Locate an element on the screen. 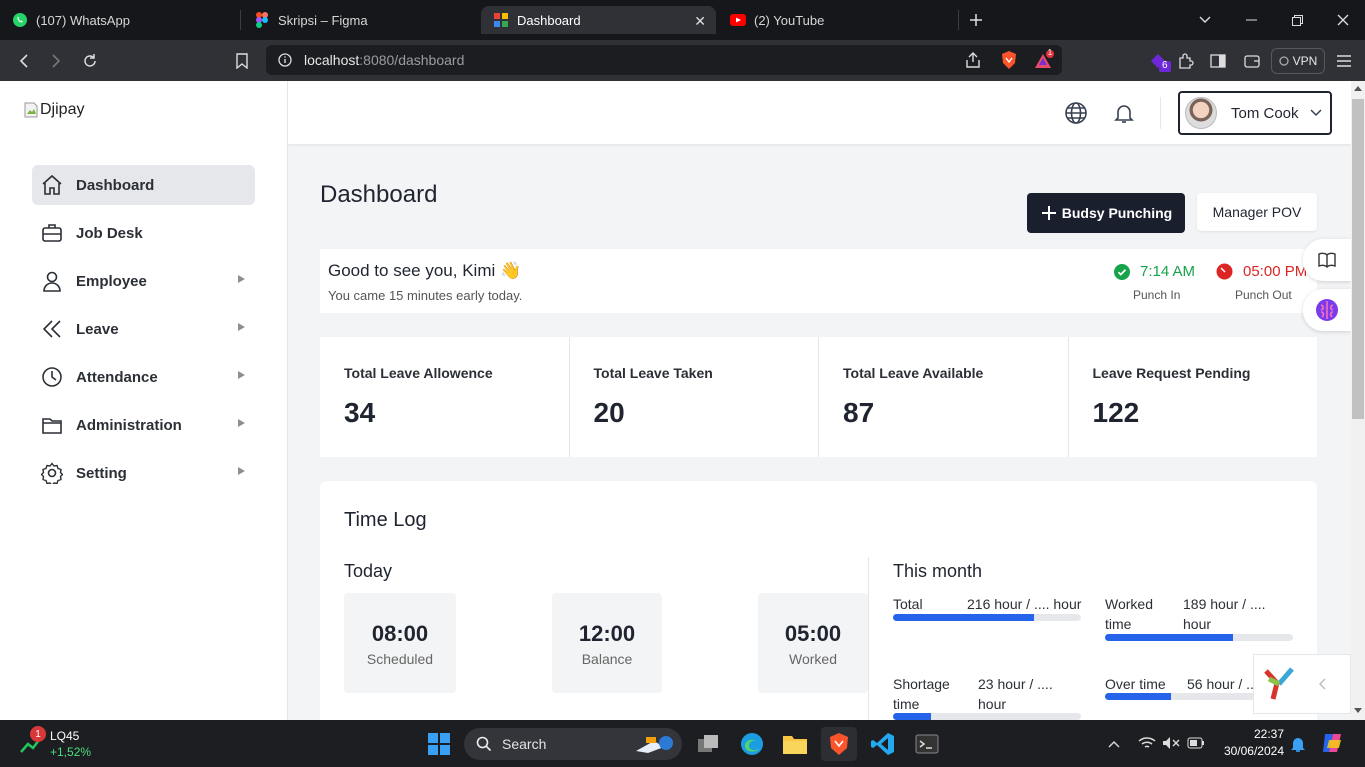 Image resolution: width=1365 pixels, height=767 pixels. sidebar-item-label: Administration is located at coordinates (129, 425).